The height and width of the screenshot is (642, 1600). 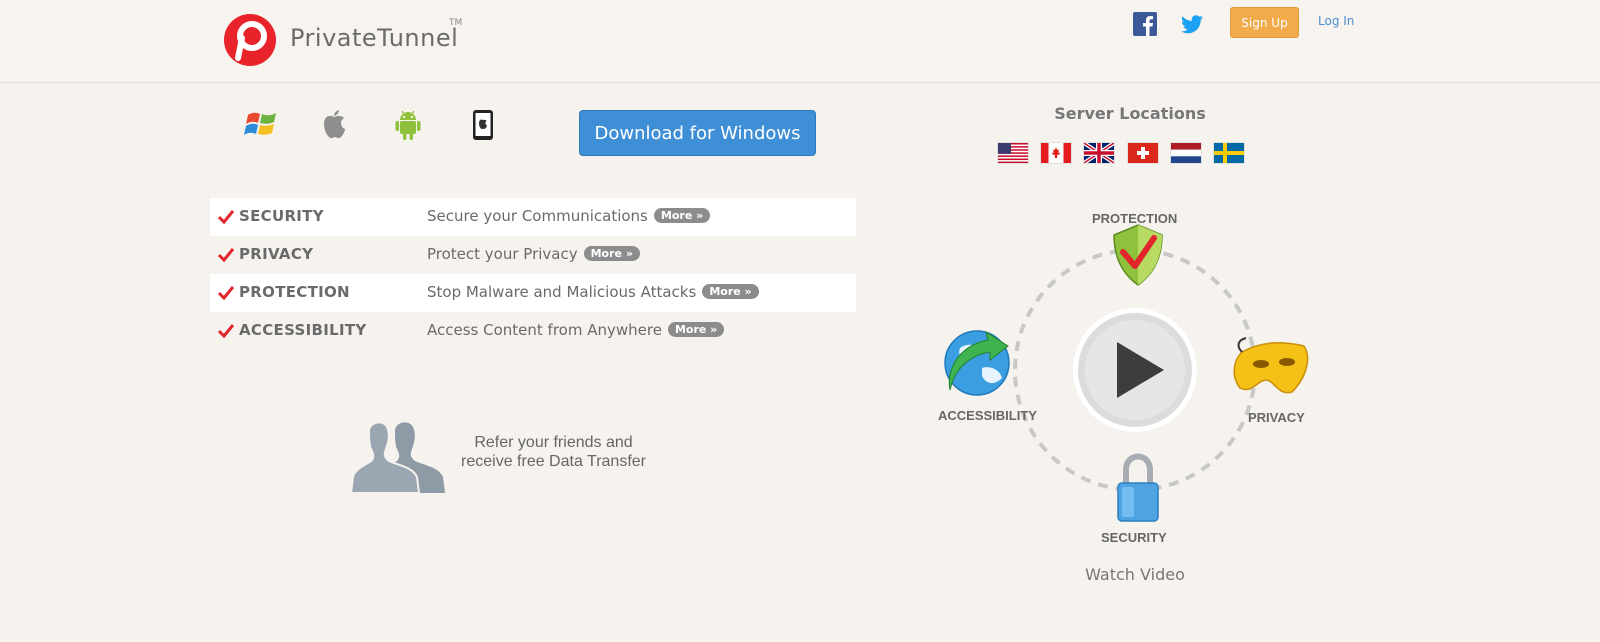 I want to click on wheel-label-accessibility: ACCESSIBILITY, so click(x=987, y=415).